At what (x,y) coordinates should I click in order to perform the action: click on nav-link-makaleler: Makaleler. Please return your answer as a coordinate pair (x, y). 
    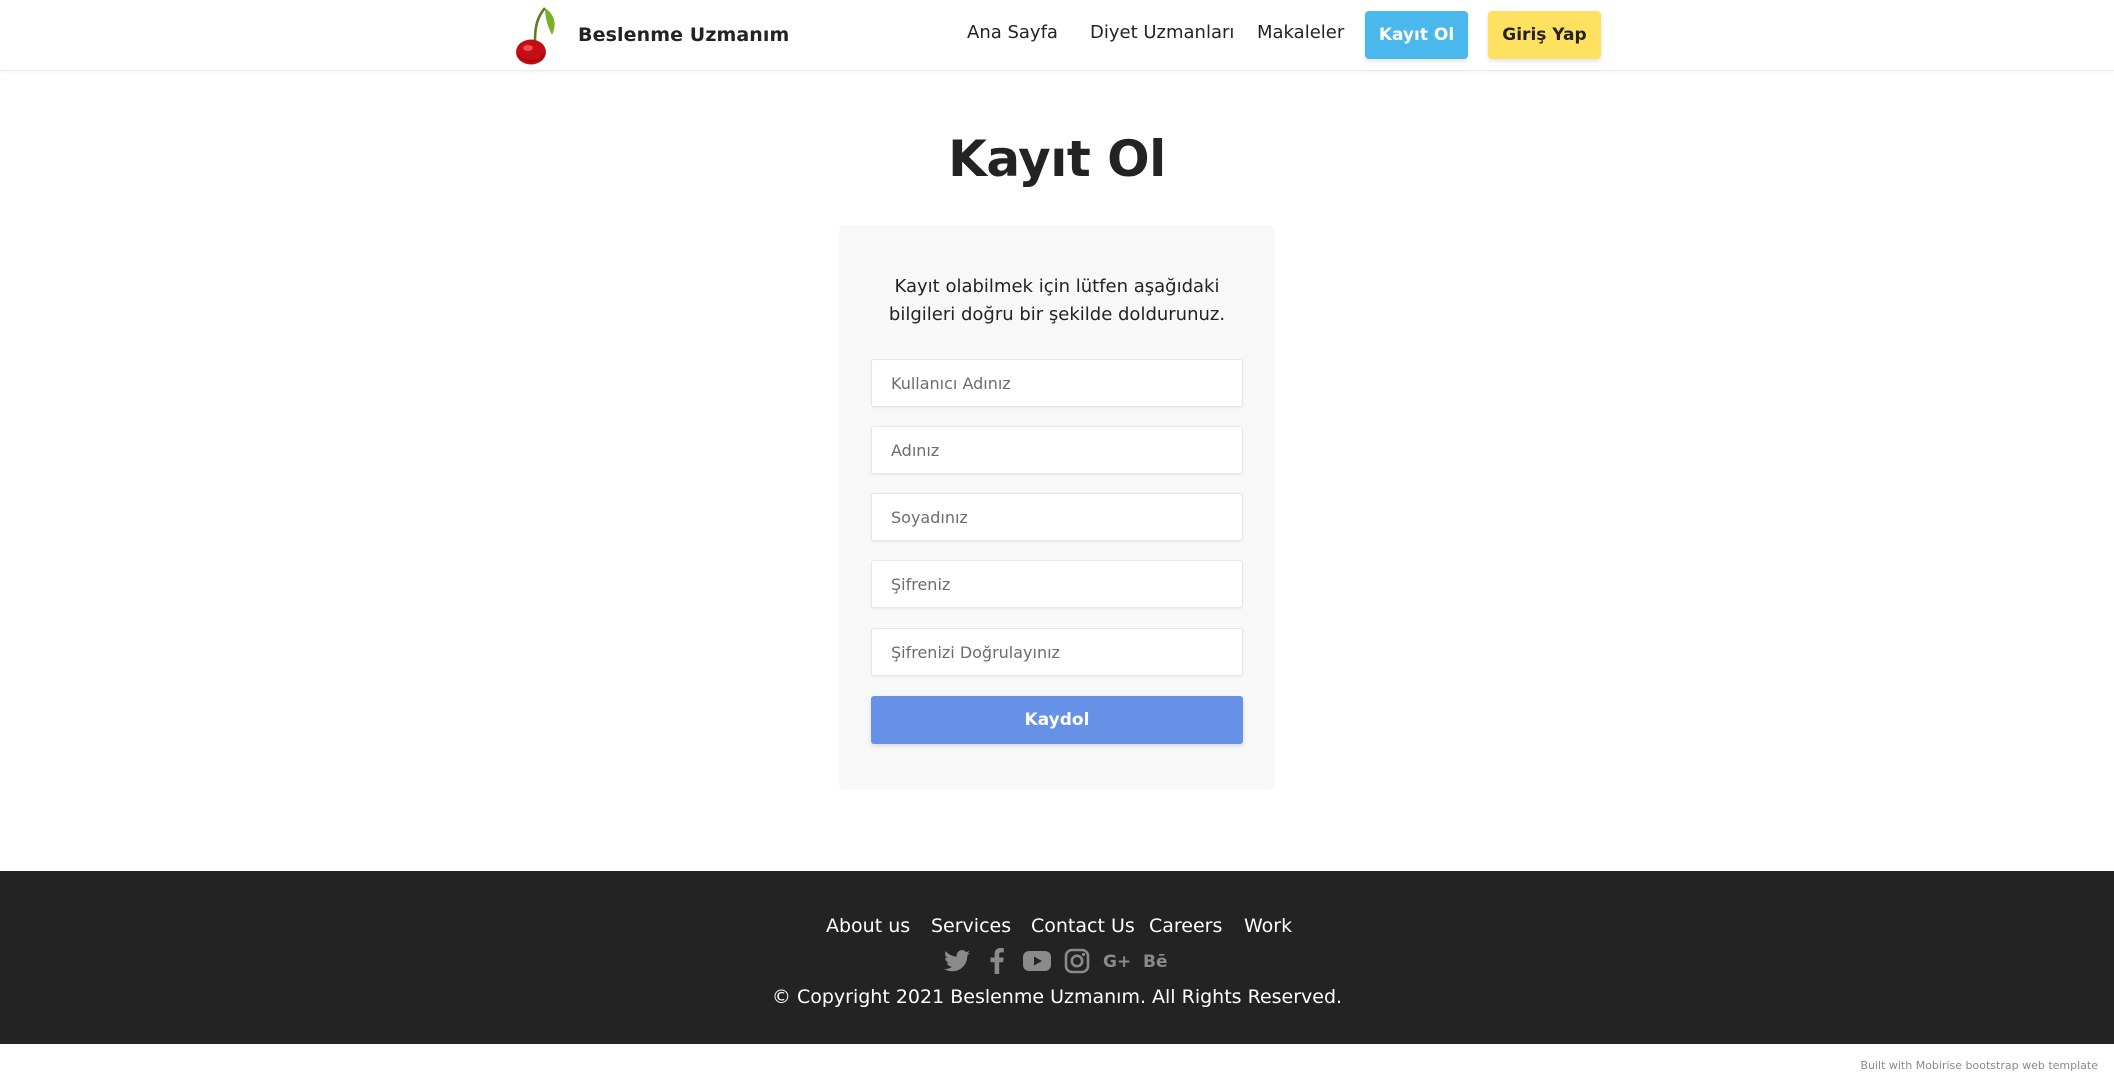
    Looking at the image, I should click on (1300, 32).